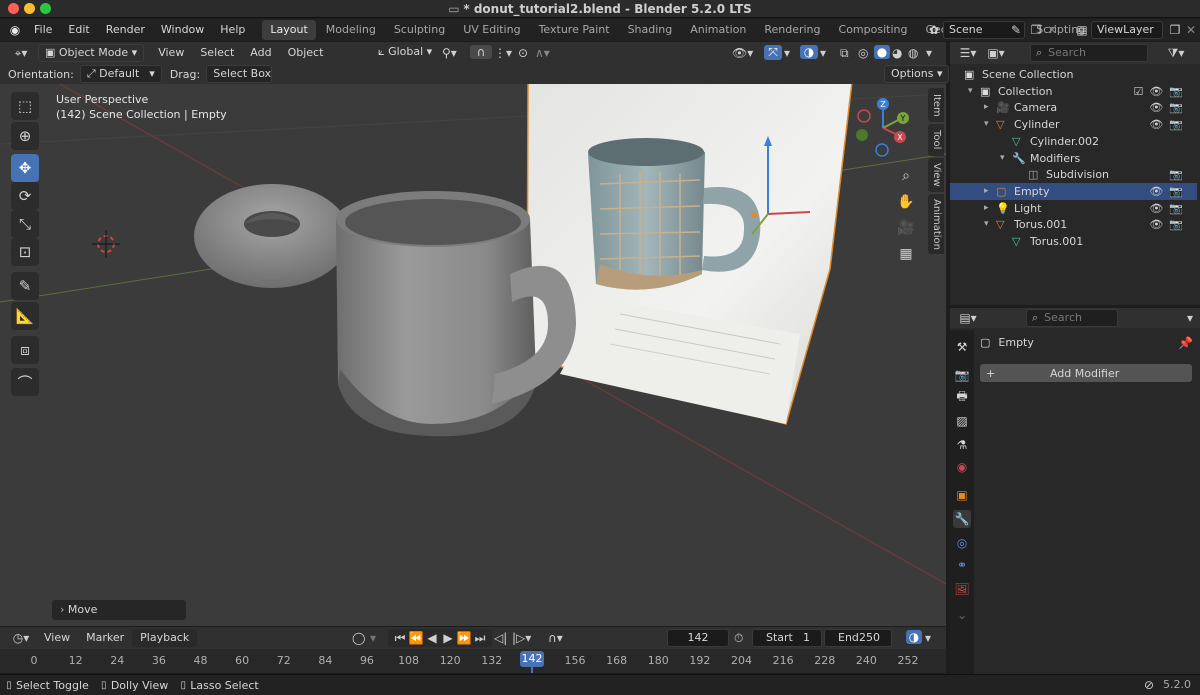 The width and height of the screenshot is (1200, 695). What do you see at coordinates (542, 53) in the screenshot?
I see `falloff-icon: ∧▾` at bounding box center [542, 53].